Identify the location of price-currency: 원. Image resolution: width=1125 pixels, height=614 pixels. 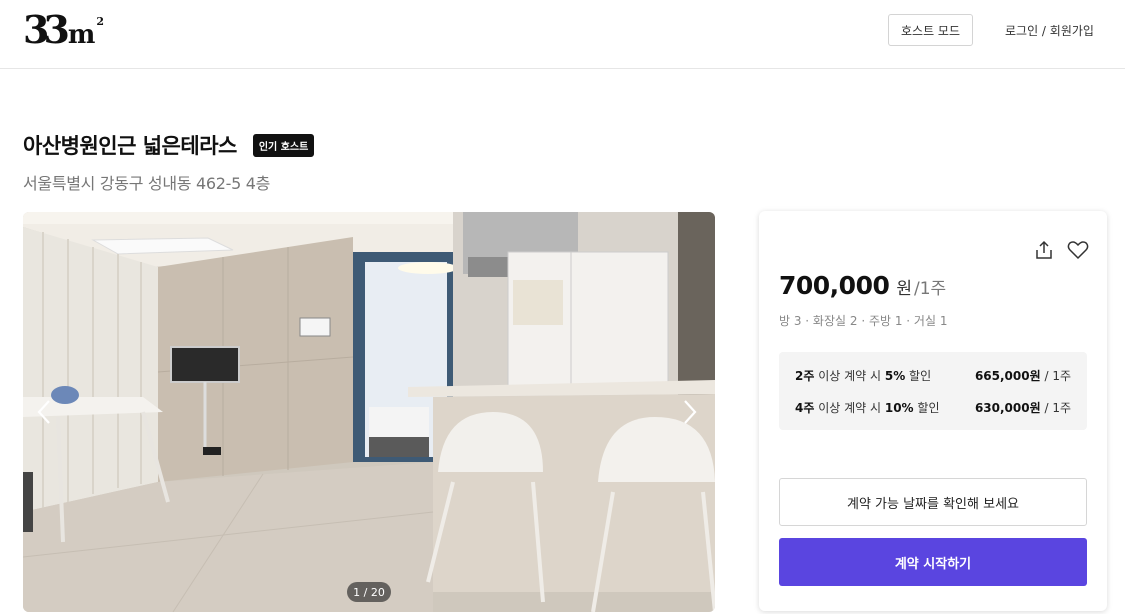
(904, 289).